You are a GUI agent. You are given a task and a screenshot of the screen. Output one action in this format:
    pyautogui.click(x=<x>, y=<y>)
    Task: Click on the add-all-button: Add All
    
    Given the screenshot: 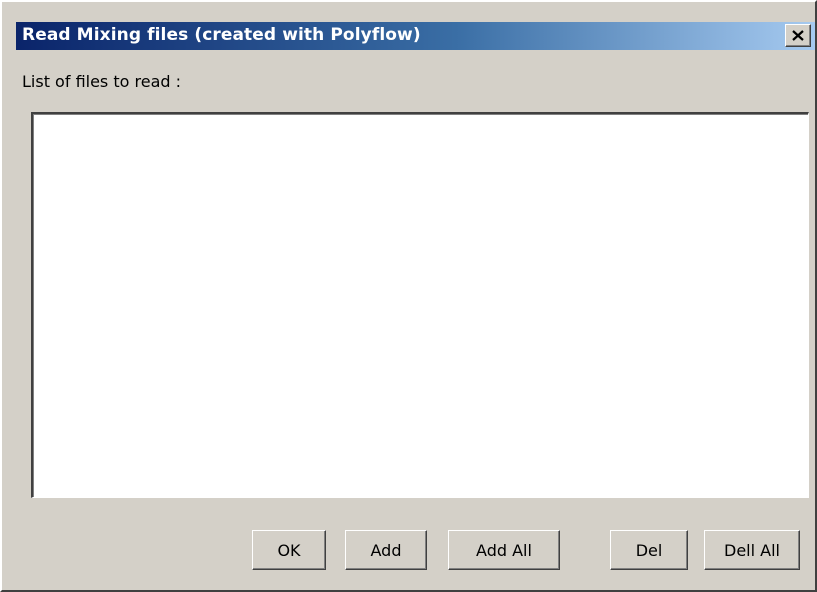 What is the action you would take?
    pyautogui.click(x=504, y=550)
    